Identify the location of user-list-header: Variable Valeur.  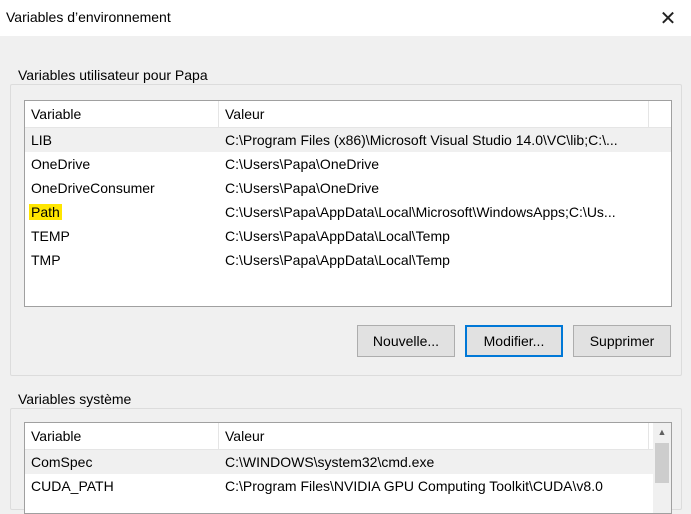
(348, 114).